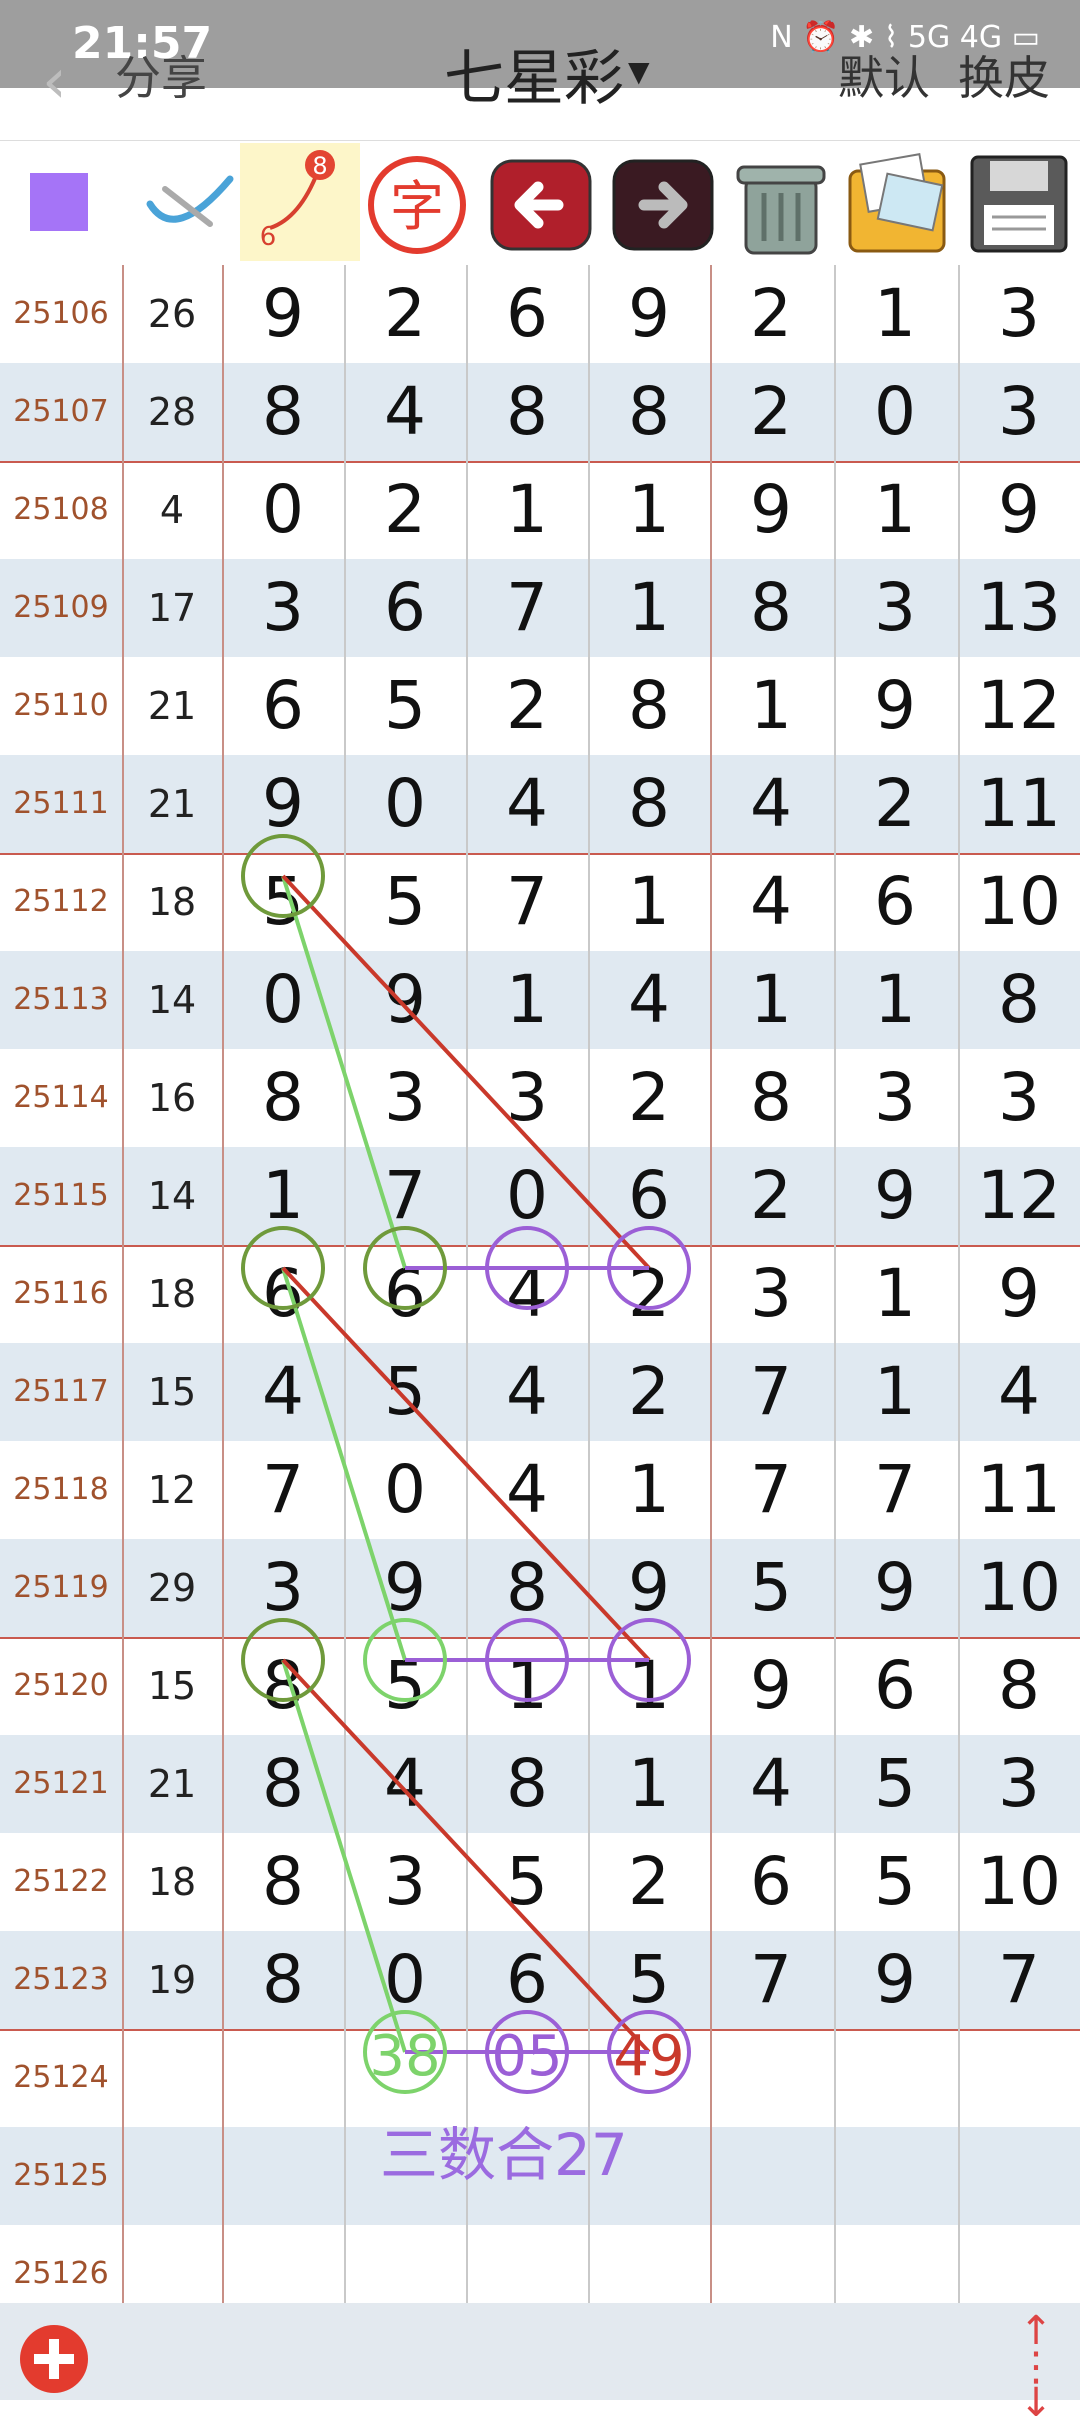  I want to click on table-row: 25117 15 4 5 4 2 7 1 4, so click(540, 1392).